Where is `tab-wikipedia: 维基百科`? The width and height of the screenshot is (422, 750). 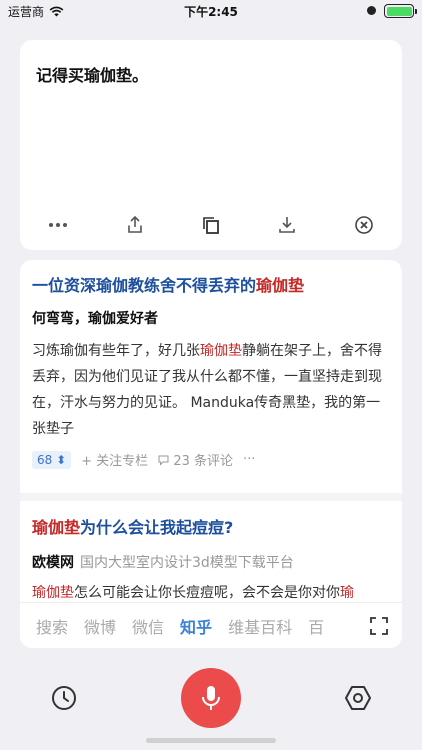 tab-wikipedia: 维基百科 is located at coordinates (260, 626).